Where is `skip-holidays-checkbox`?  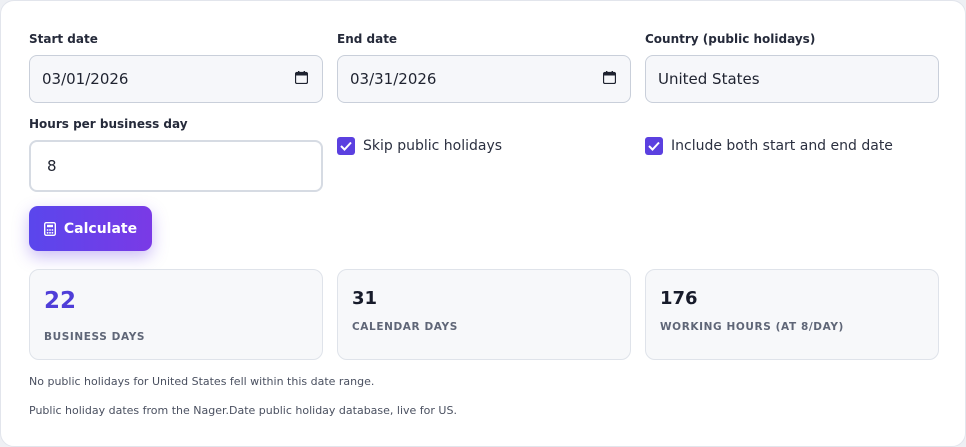
skip-holidays-checkbox is located at coordinates (346, 146).